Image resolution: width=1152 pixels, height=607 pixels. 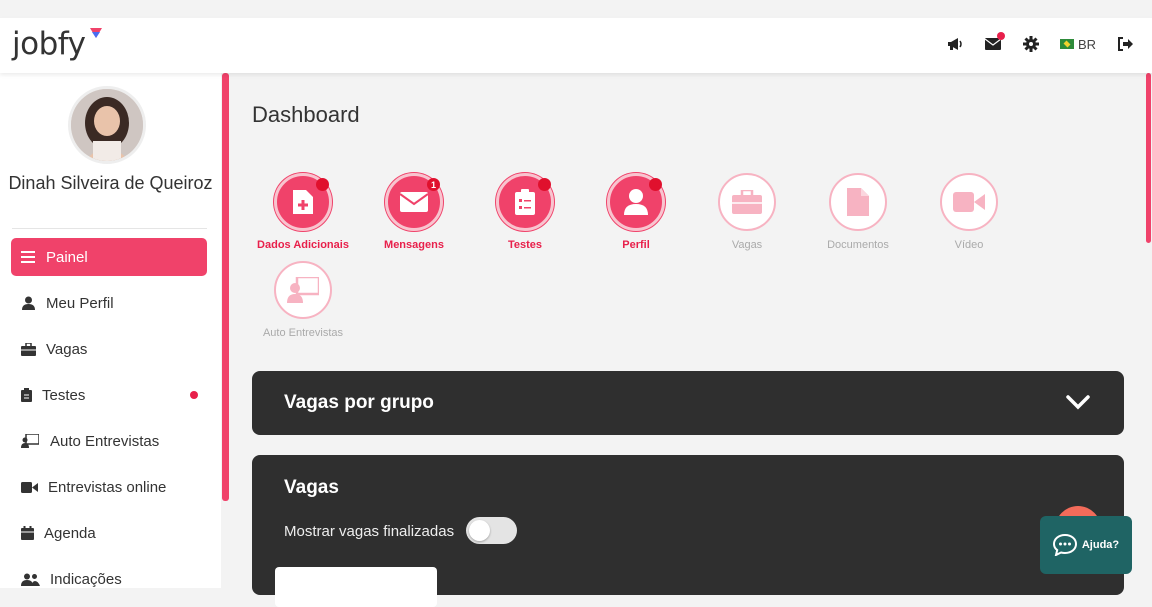 What do you see at coordinates (64, 395) in the screenshot?
I see `sidebar-item-label: Testes` at bounding box center [64, 395].